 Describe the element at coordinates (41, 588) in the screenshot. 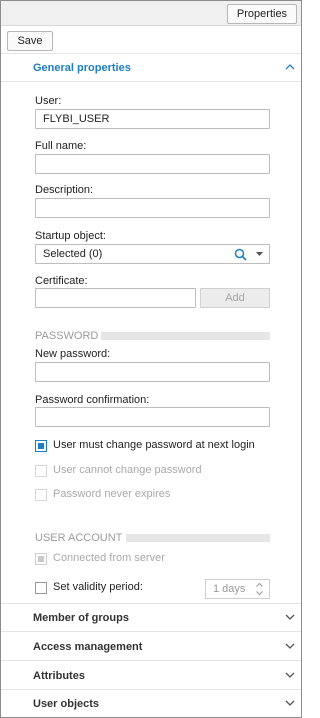

I see `set-validity-period-checkbox` at that location.